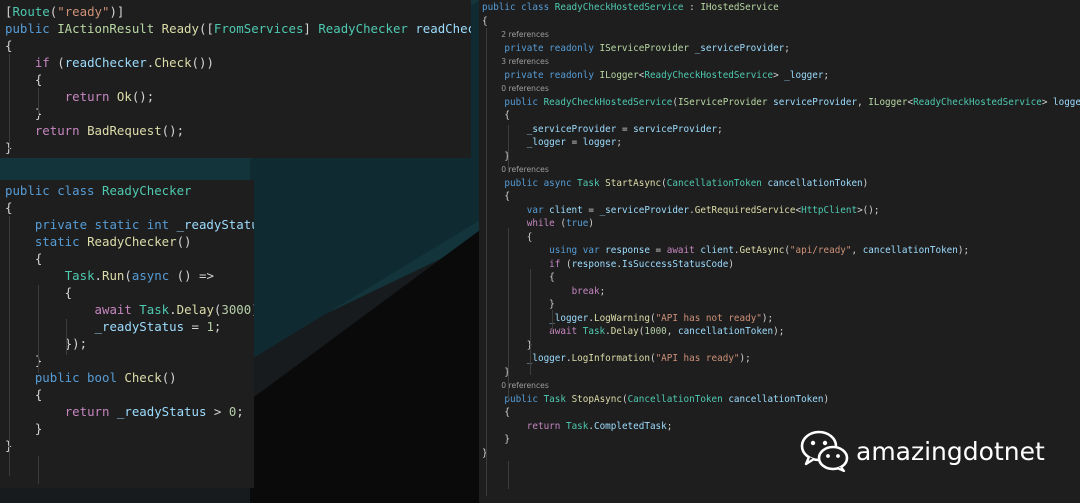 The width and height of the screenshot is (1080, 503). I want to click on code-token: ReadyCheckHostedService, so click(709, 75).